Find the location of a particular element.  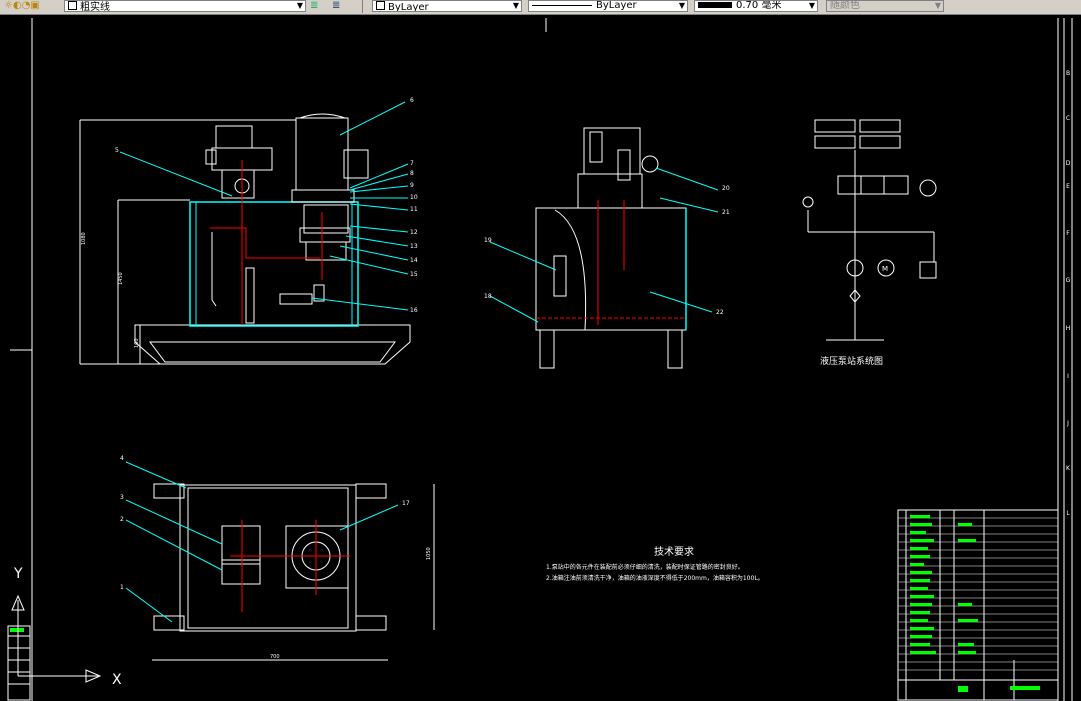

lineweight-dropdown: 0.70 毫米 ▼ is located at coordinates (756, 6).